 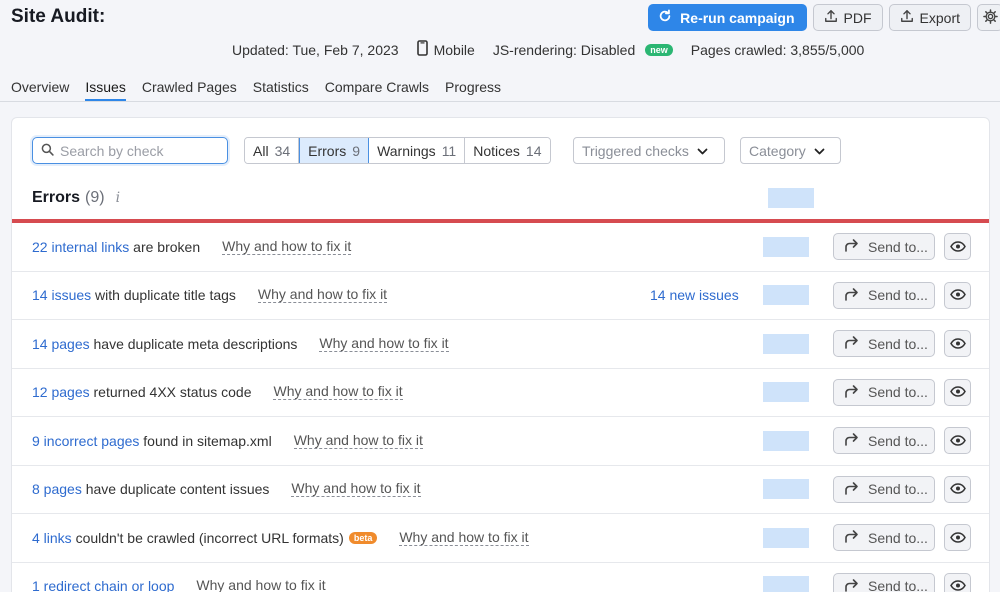 What do you see at coordinates (163, 295) in the screenshot?
I see `issue-description: with duplicate title tags` at bounding box center [163, 295].